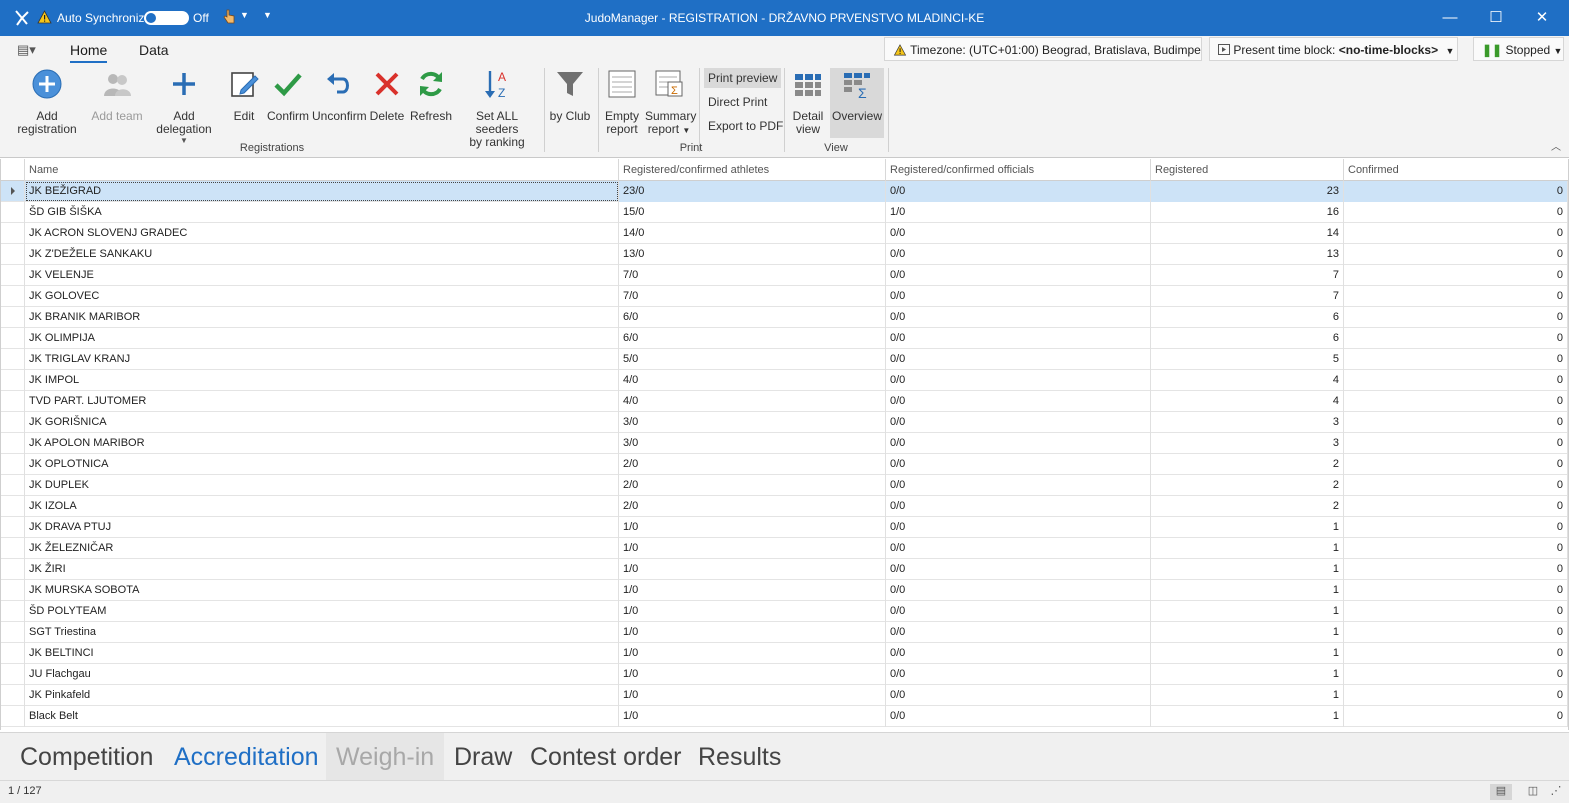 The image size is (1569, 803). Describe the element at coordinates (184, 106) in the screenshot. I see `add-delegation-button: Add delegation ▼` at that location.